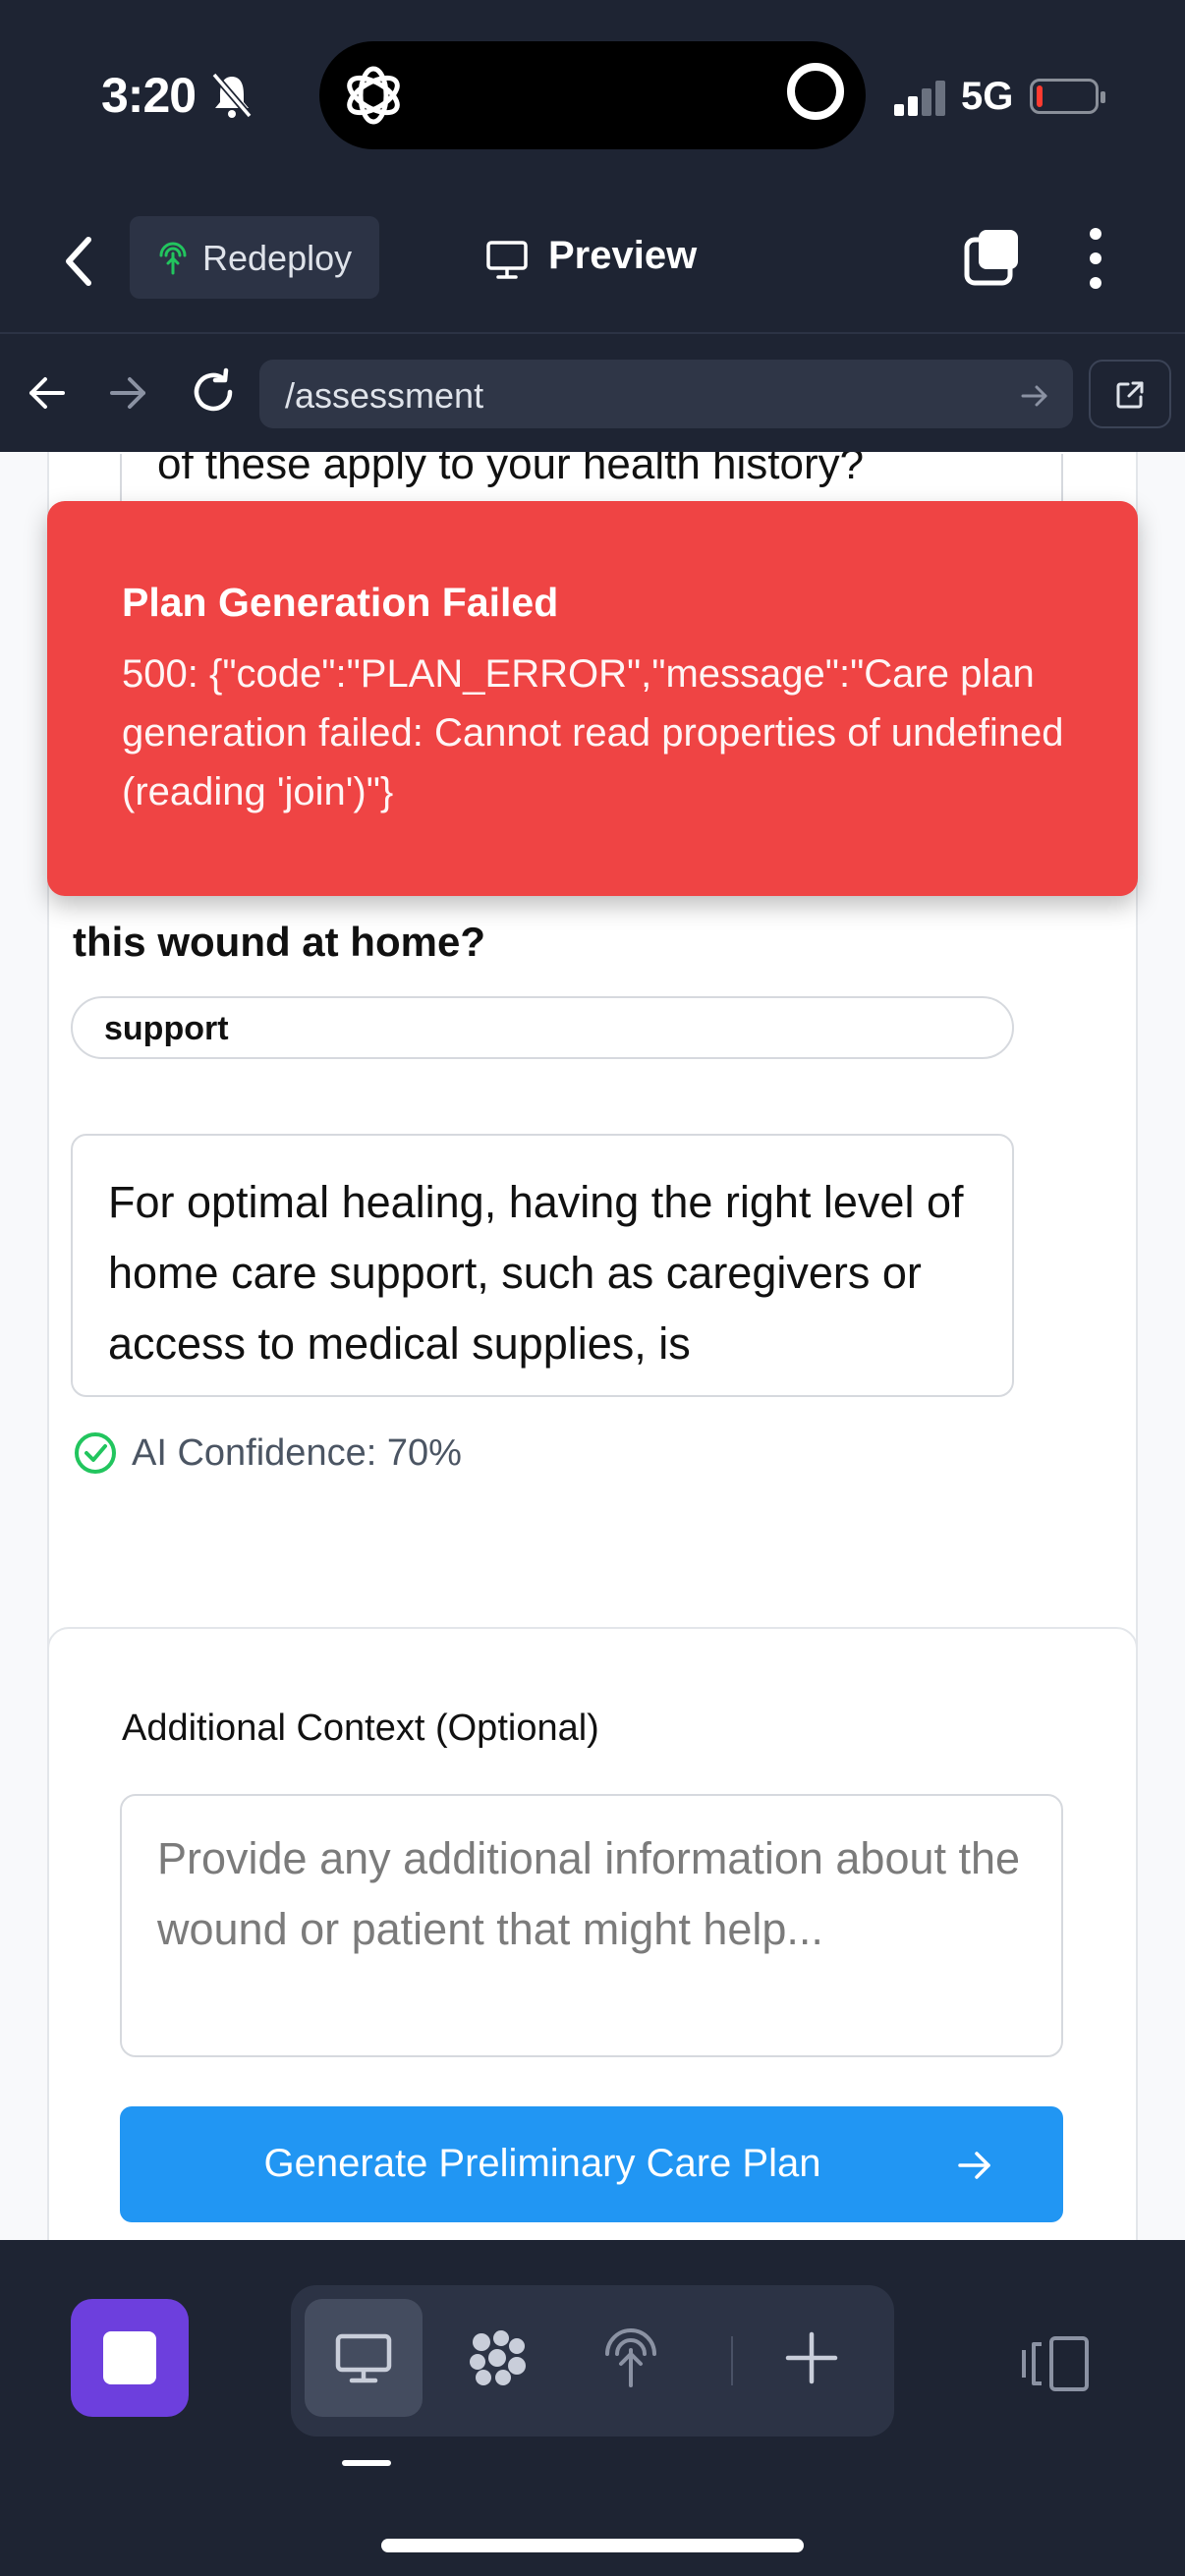 The height and width of the screenshot is (2576, 1185). I want to click on workspaces-tool, so click(497, 2358).